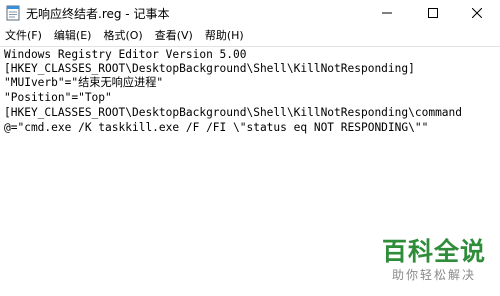 This screenshot has width=500, height=296. I want to click on menu-file: 文件(F), so click(24, 36).